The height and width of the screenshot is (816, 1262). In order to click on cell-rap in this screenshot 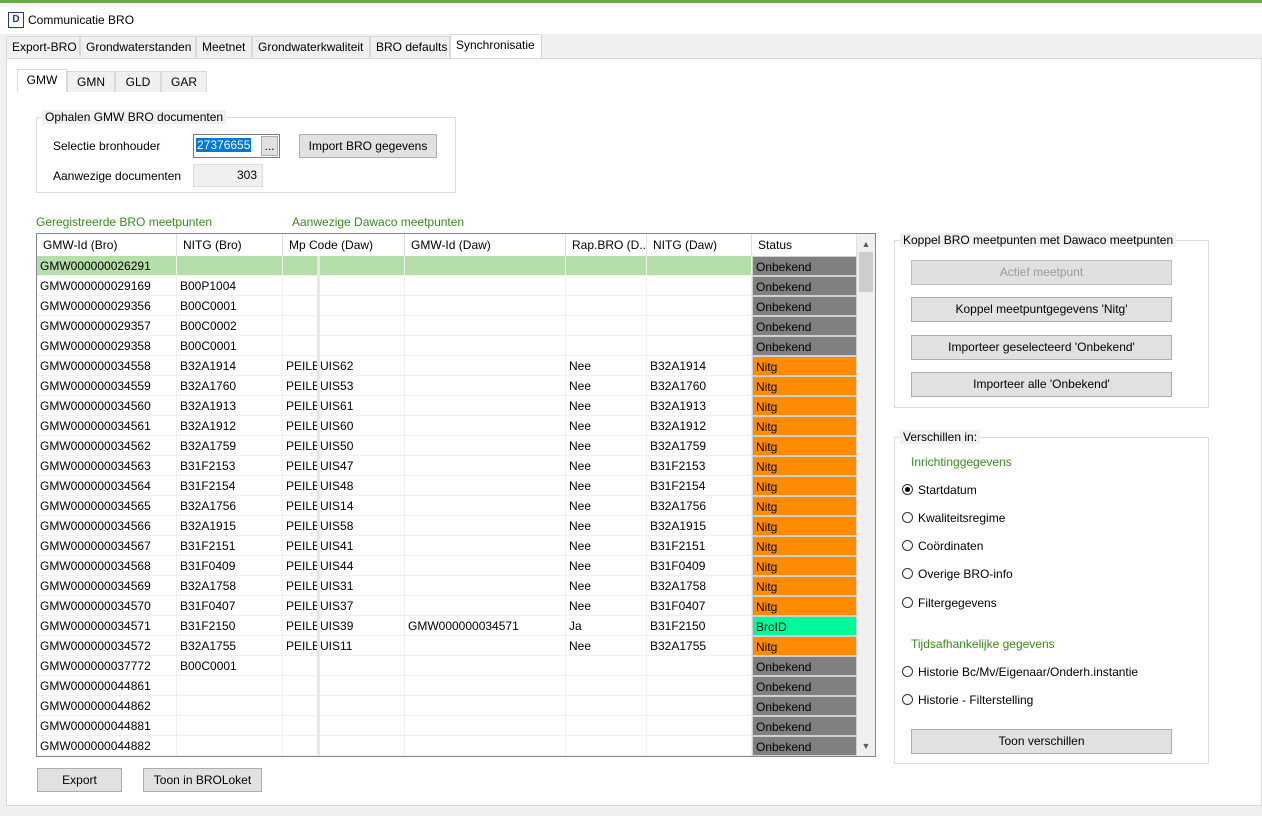, I will do `click(606, 266)`.